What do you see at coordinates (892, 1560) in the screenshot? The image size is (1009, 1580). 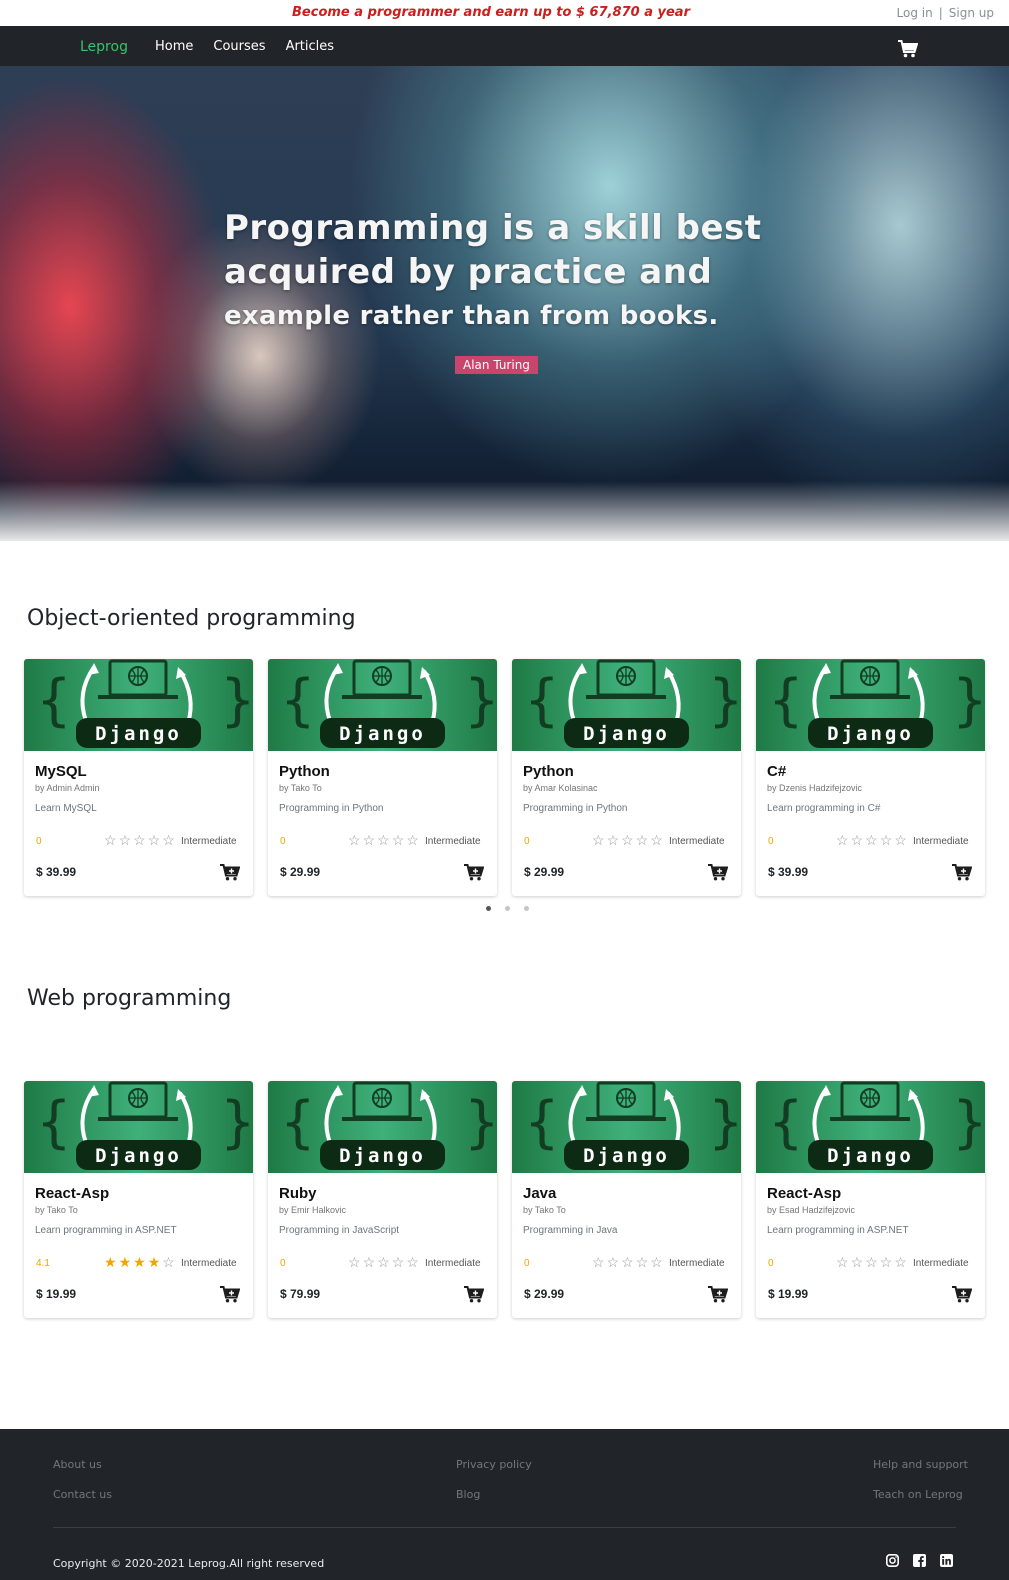 I see `instagram-icon` at bounding box center [892, 1560].